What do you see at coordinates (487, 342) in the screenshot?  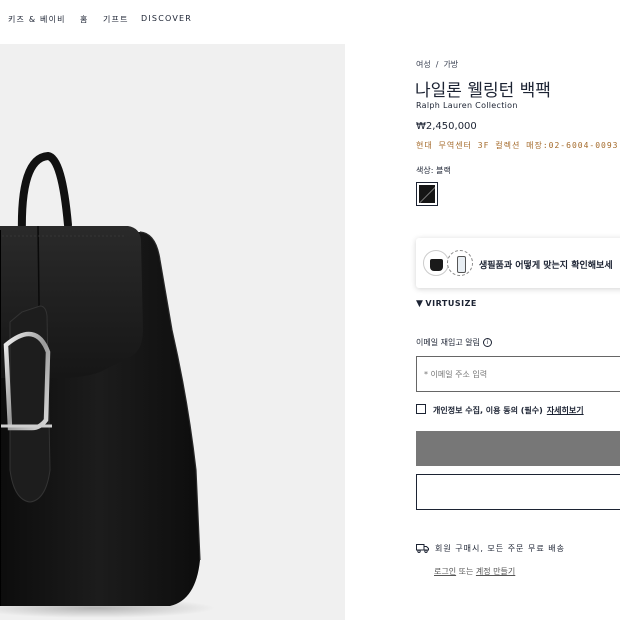 I see `info-icon: i` at bounding box center [487, 342].